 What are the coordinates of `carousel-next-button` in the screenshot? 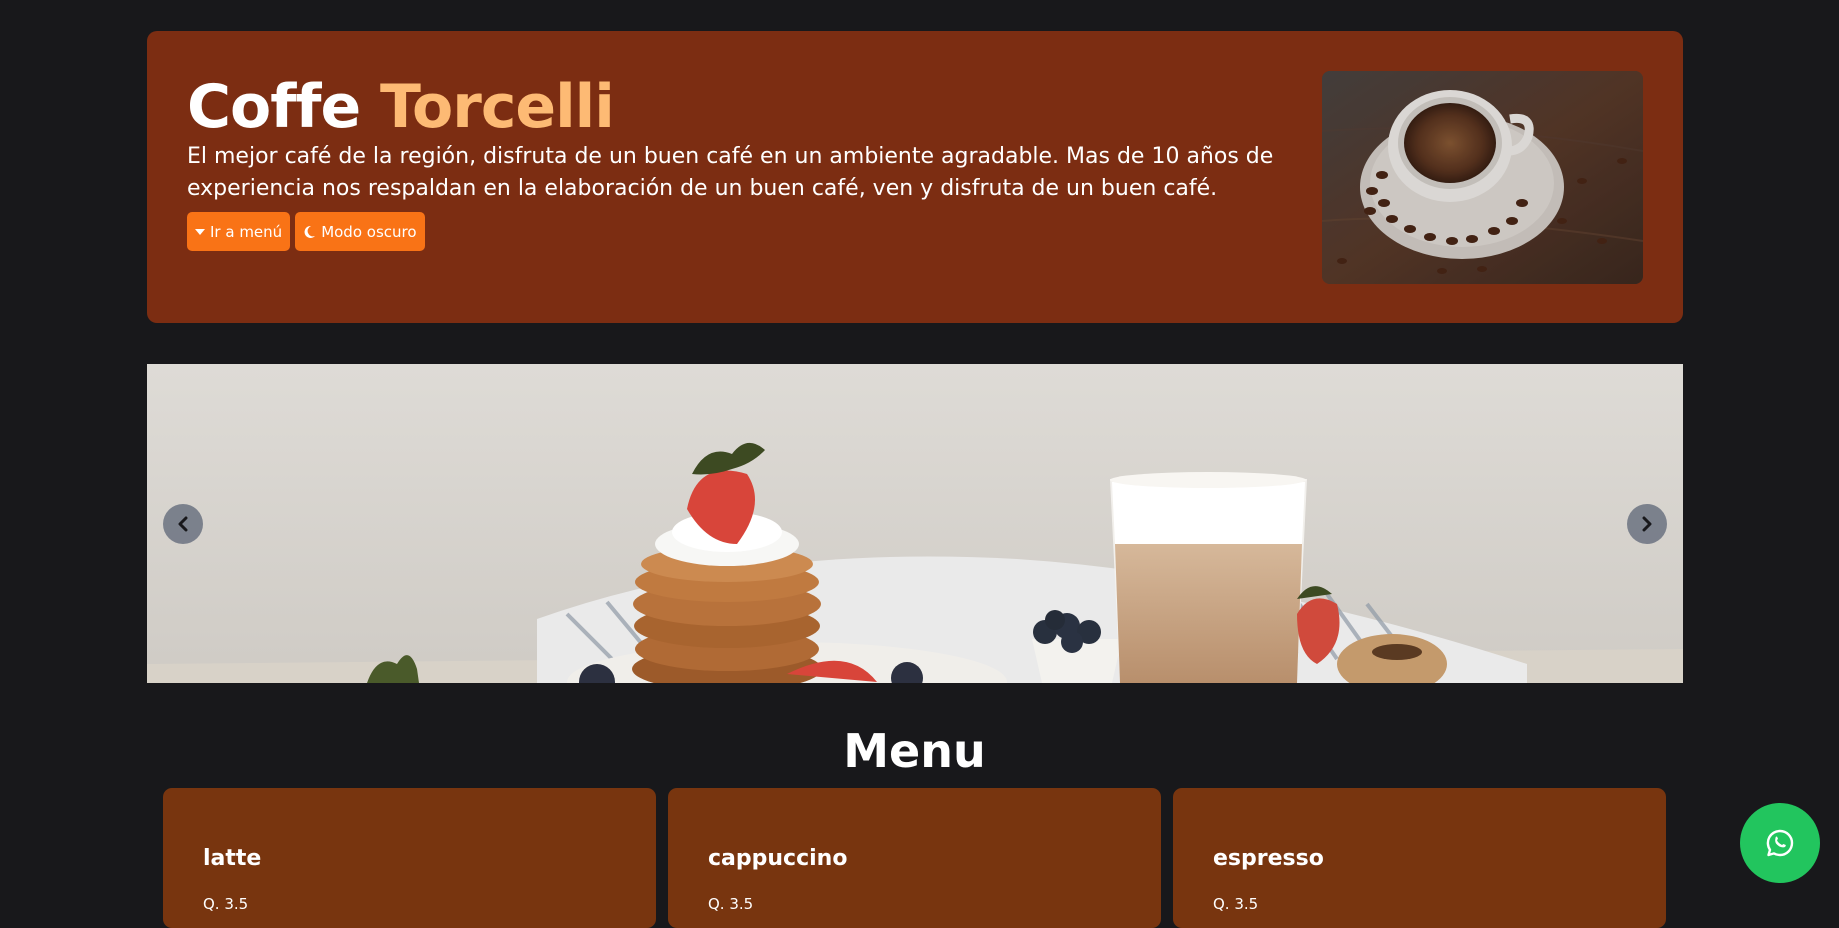 It's located at (1647, 524).